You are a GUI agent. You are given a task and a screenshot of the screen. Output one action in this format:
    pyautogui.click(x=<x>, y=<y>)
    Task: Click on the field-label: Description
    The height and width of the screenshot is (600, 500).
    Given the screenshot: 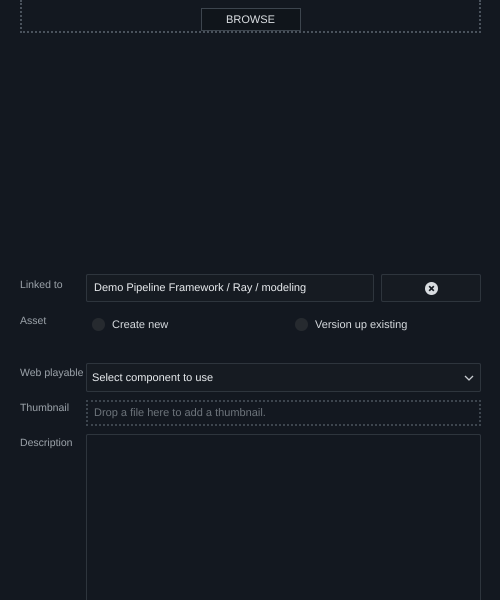 What is the action you would take?
    pyautogui.click(x=47, y=443)
    